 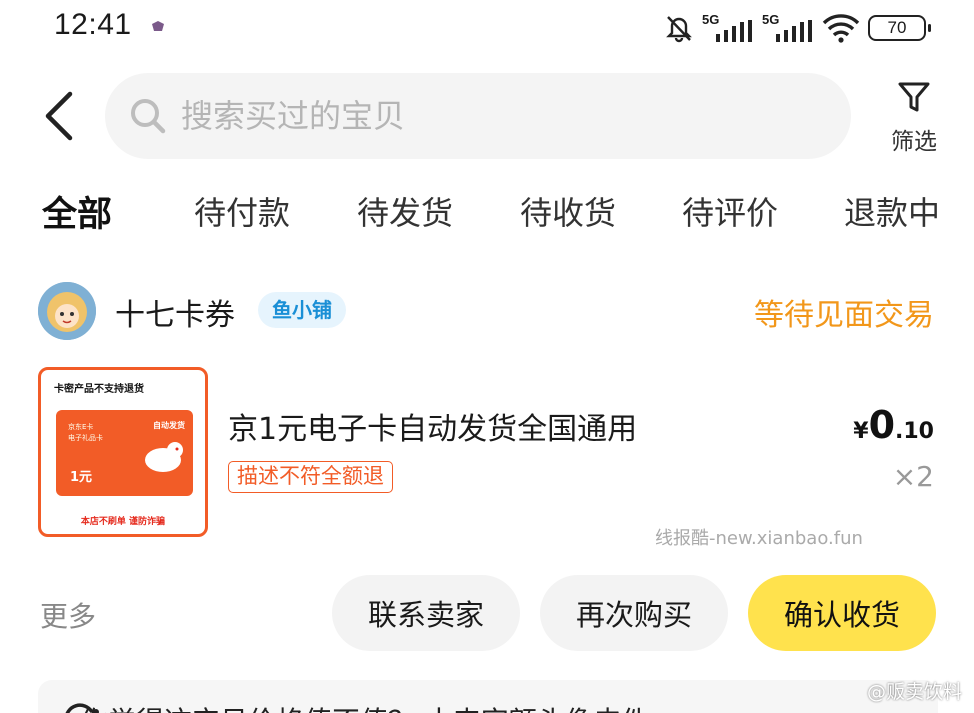 What do you see at coordinates (175, 312) in the screenshot?
I see `shop-name: 十七卡券` at bounding box center [175, 312].